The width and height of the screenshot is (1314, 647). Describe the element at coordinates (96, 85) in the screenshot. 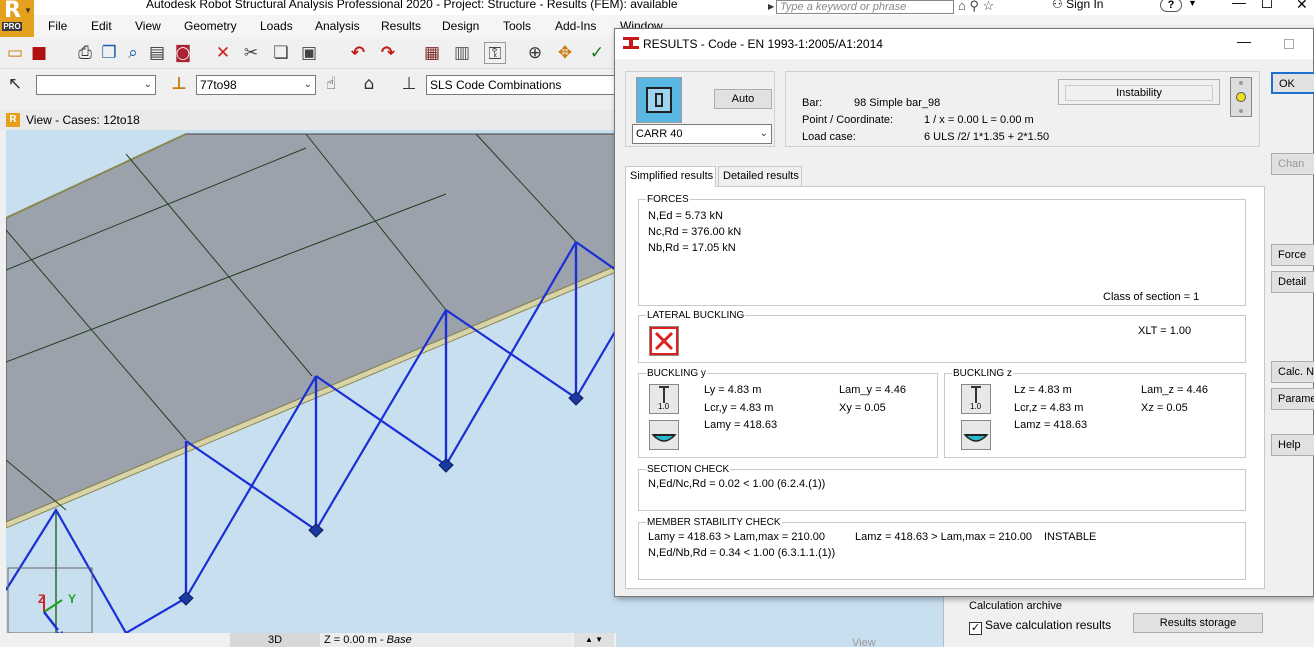

I see `selection-combo: ⌄` at that location.